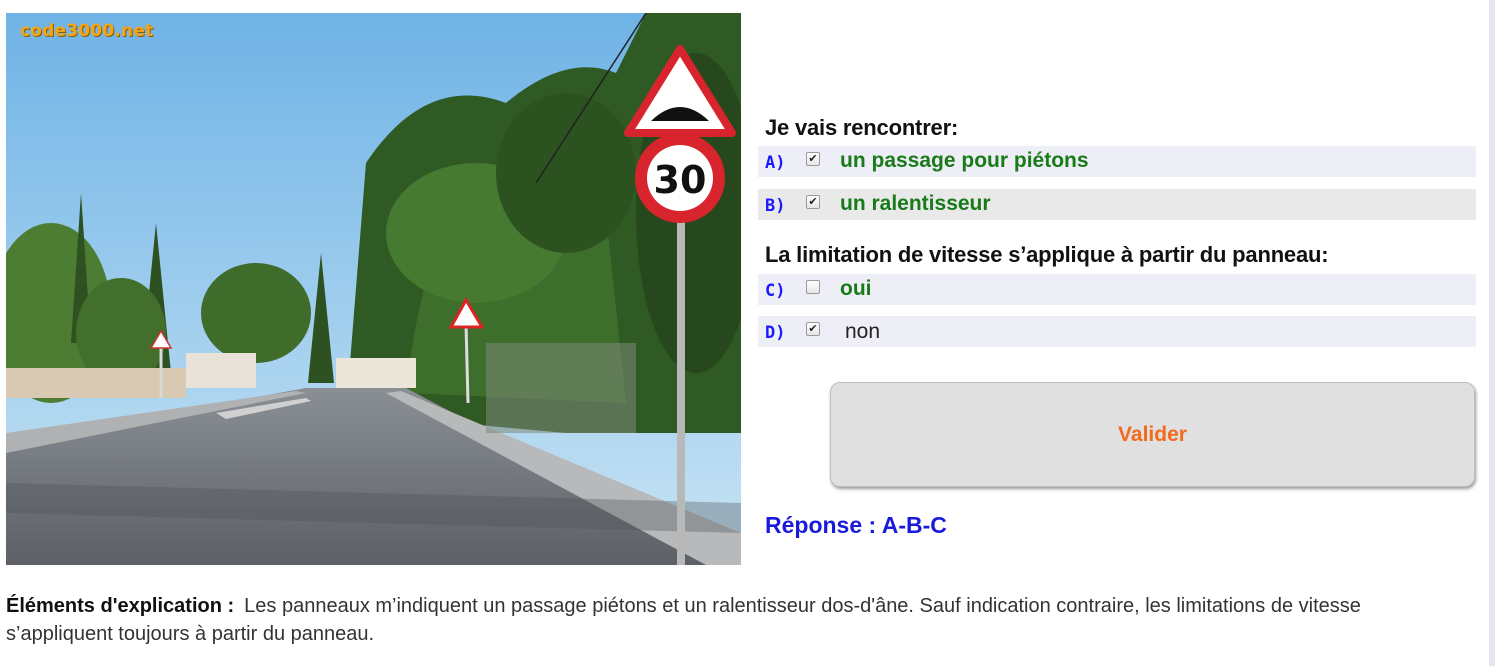 This screenshot has width=1495, height=666. I want to click on explanation-label: Éléments d'explication :, so click(120, 606).